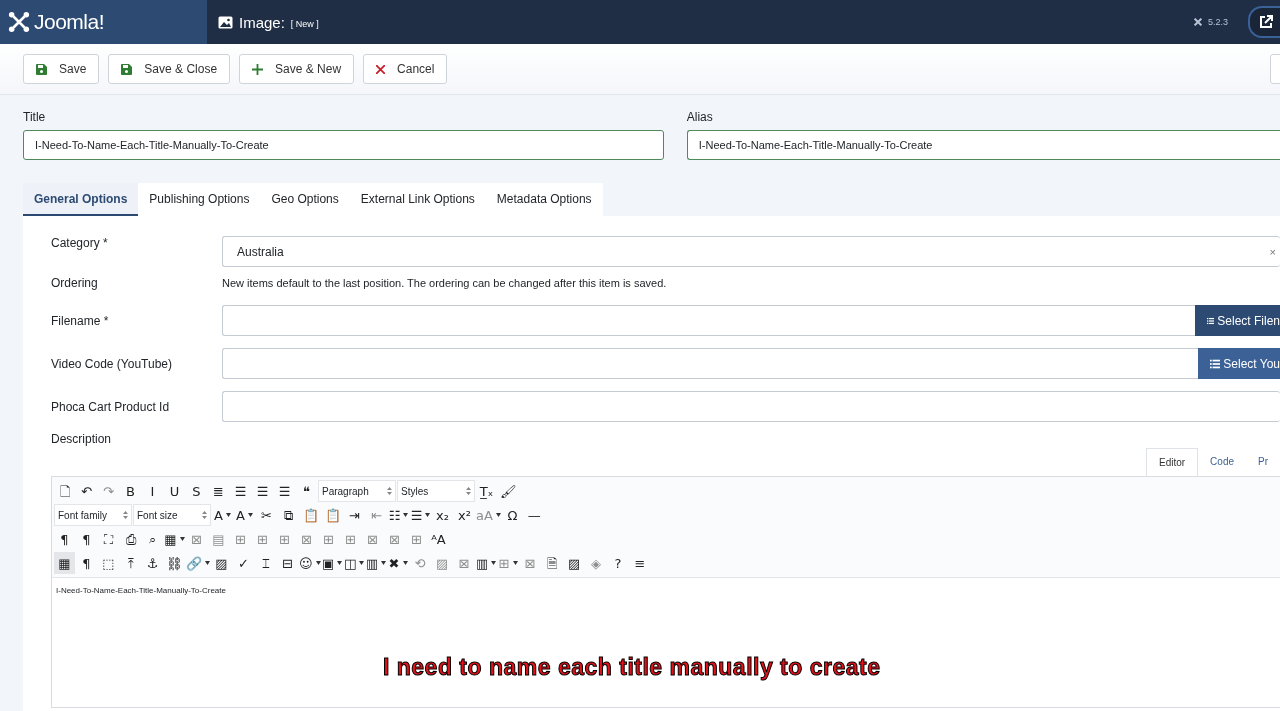 The image size is (1280, 711). What do you see at coordinates (169, 69) in the screenshot?
I see `toolbar-button: Save & Close` at bounding box center [169, 69].